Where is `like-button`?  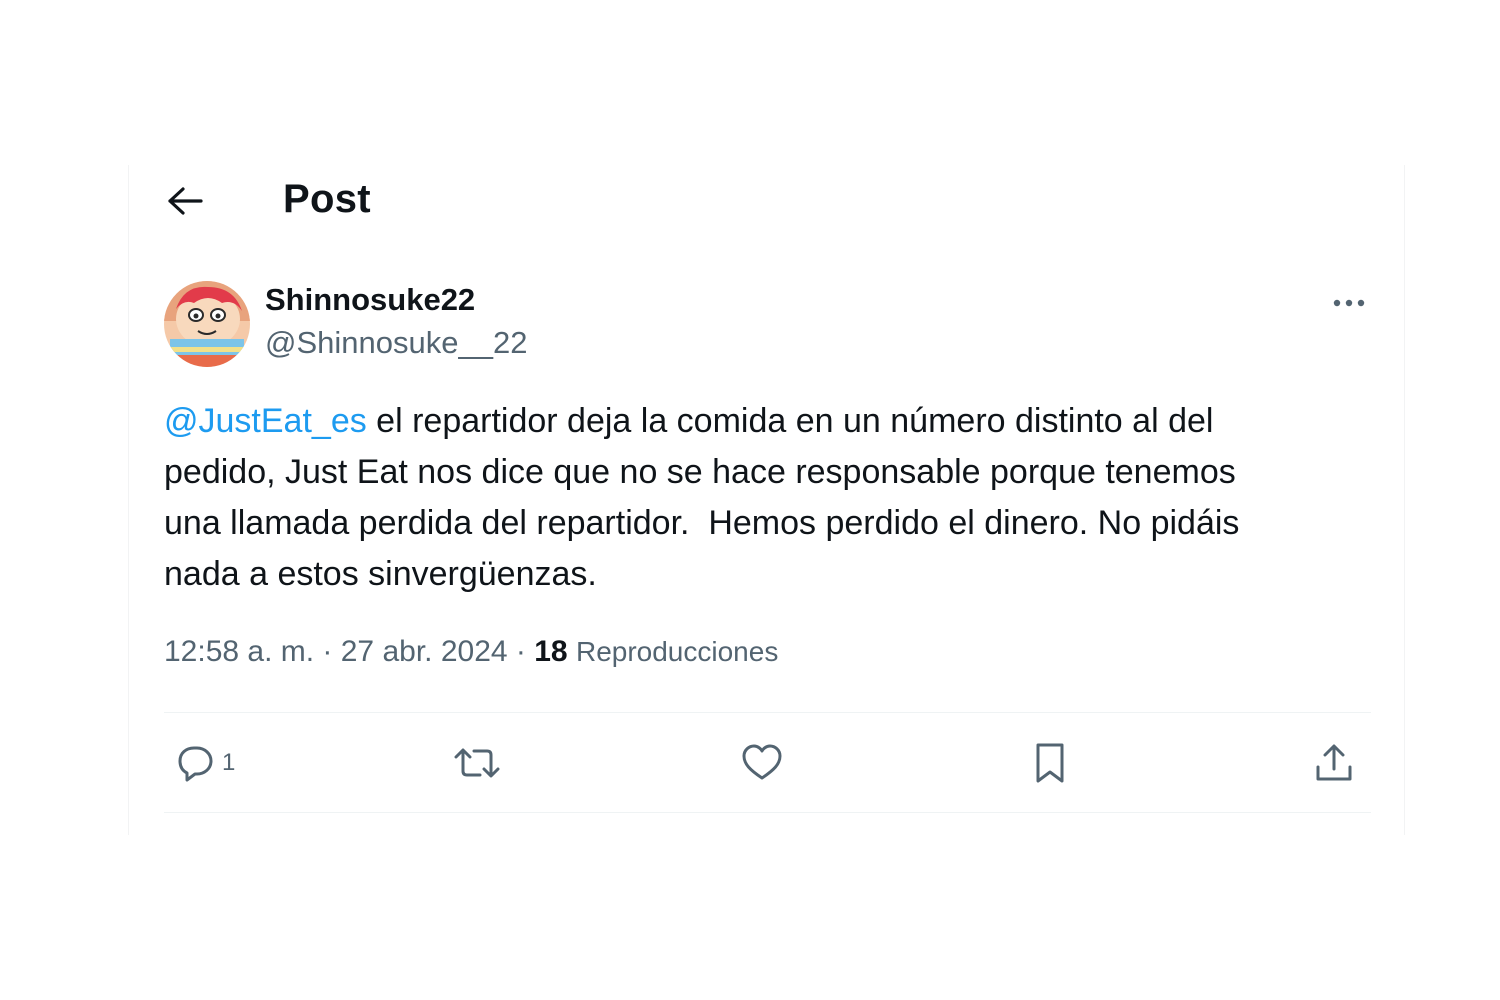 like-button is located at coordinates (762, 763).